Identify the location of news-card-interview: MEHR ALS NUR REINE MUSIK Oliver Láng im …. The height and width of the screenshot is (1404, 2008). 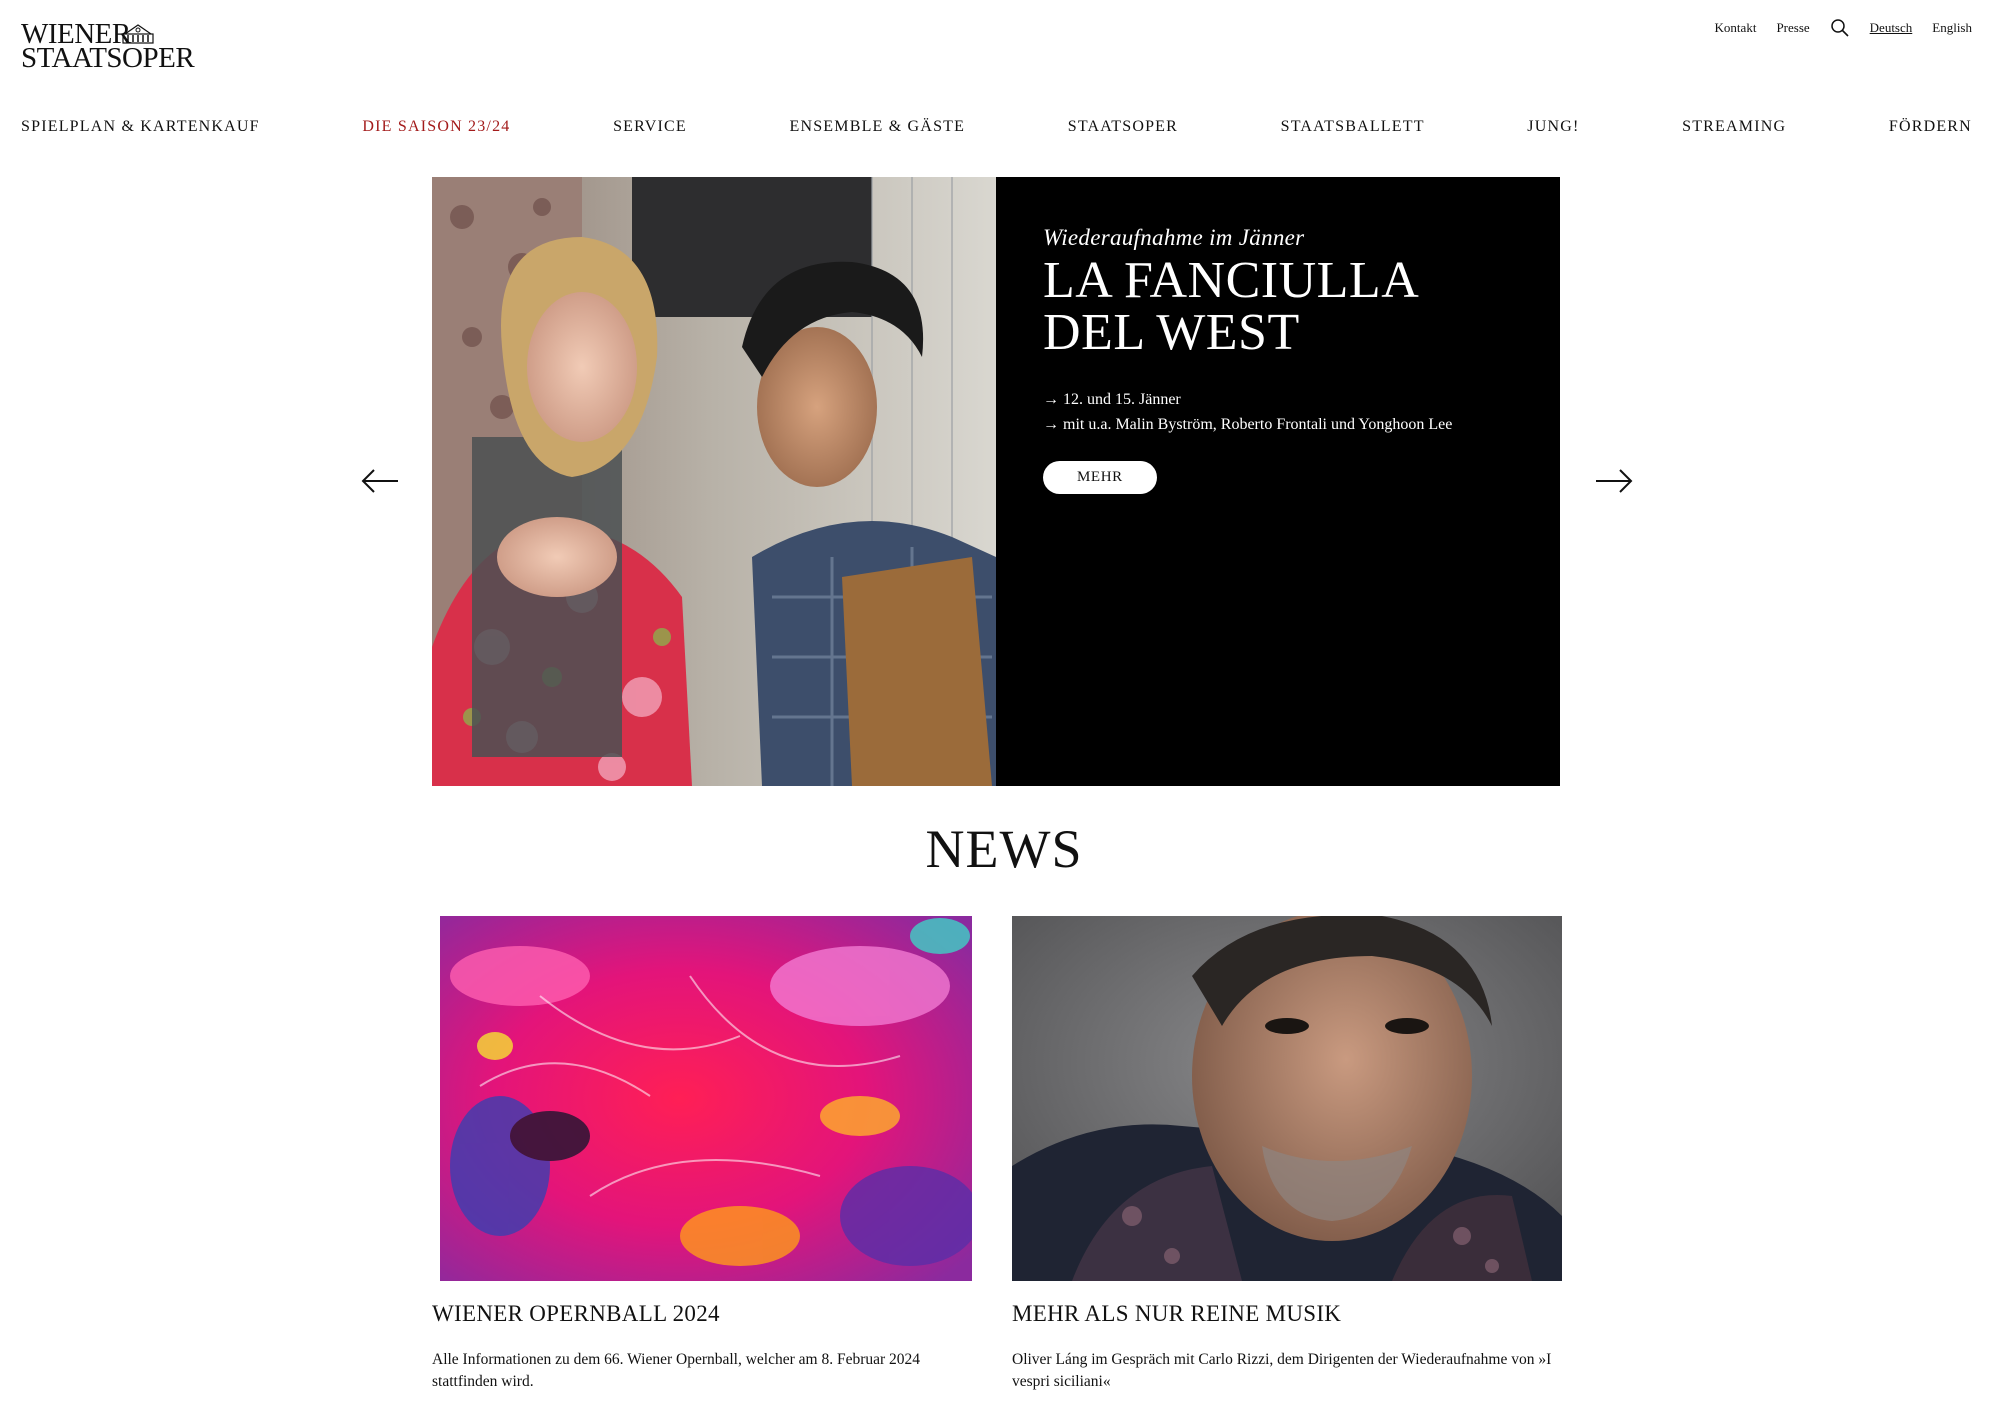
(1287, 1154).